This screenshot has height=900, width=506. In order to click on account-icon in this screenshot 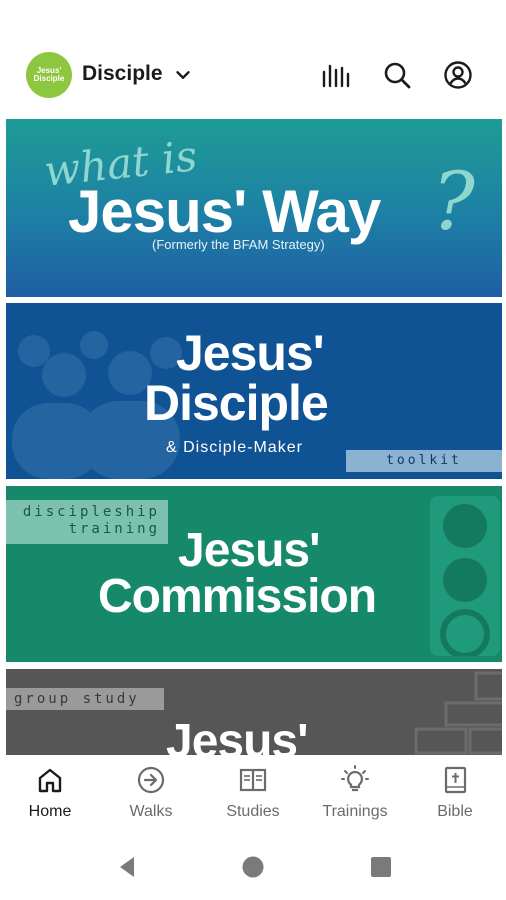, I will do `click(458, 75)`.